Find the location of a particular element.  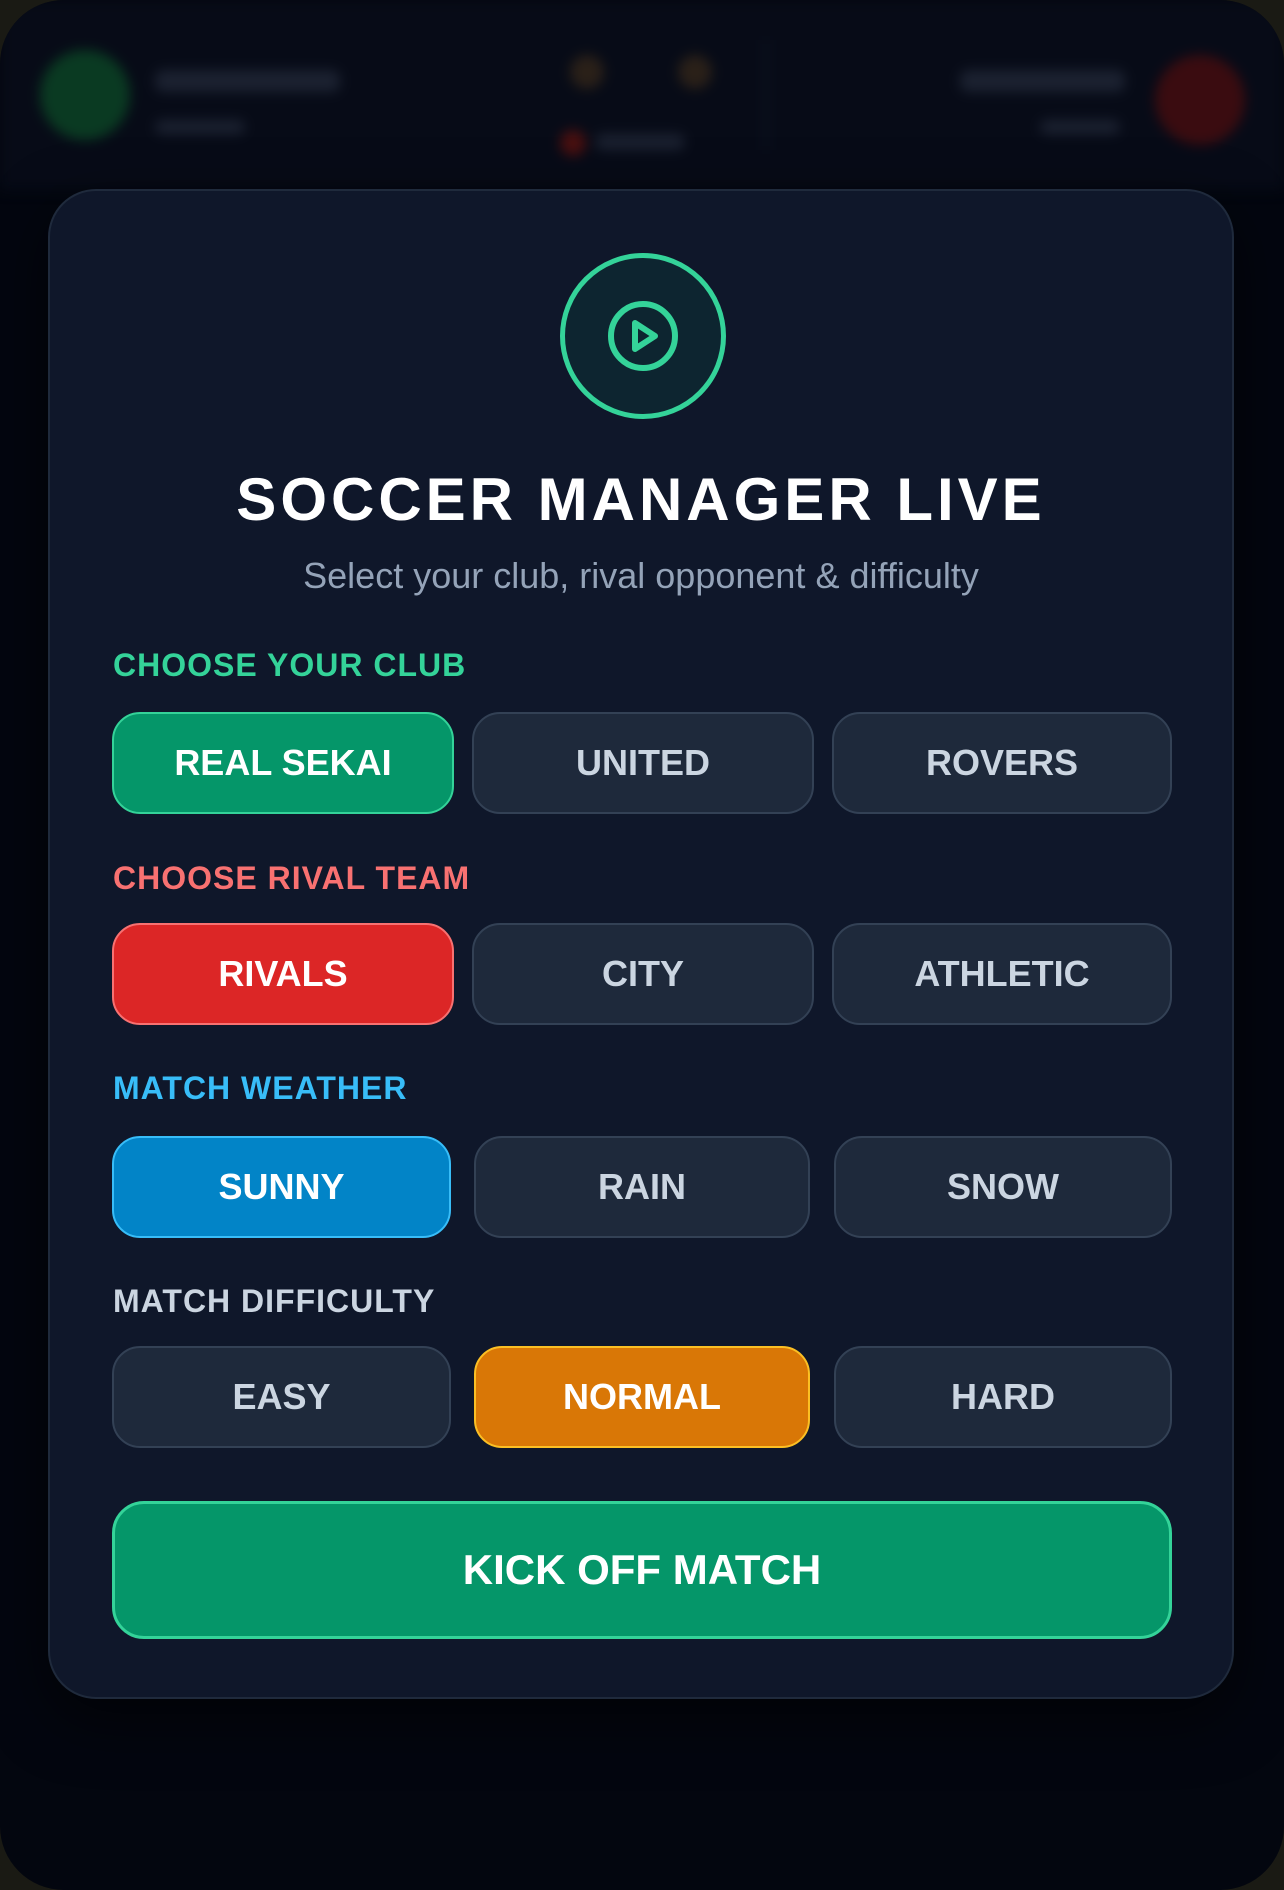

background-scoreboard is located at coordinates (642, 95).